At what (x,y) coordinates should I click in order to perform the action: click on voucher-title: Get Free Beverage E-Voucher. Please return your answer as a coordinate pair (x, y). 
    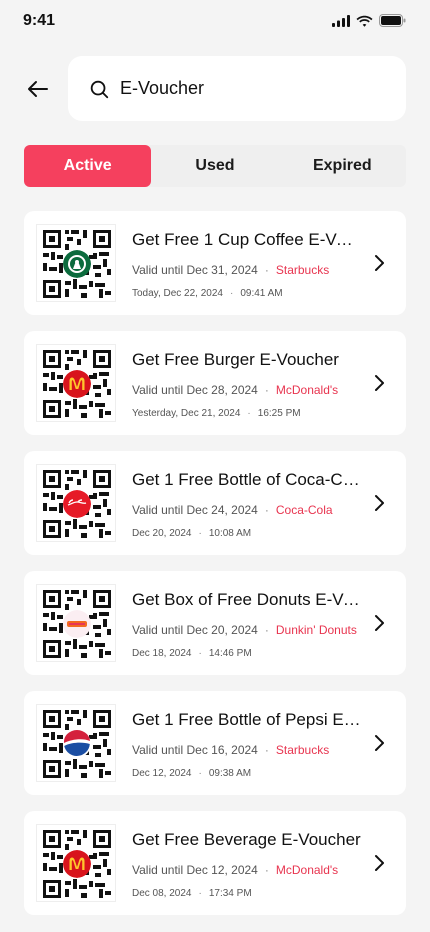
    Looking at the image, I should click on (246, 839).